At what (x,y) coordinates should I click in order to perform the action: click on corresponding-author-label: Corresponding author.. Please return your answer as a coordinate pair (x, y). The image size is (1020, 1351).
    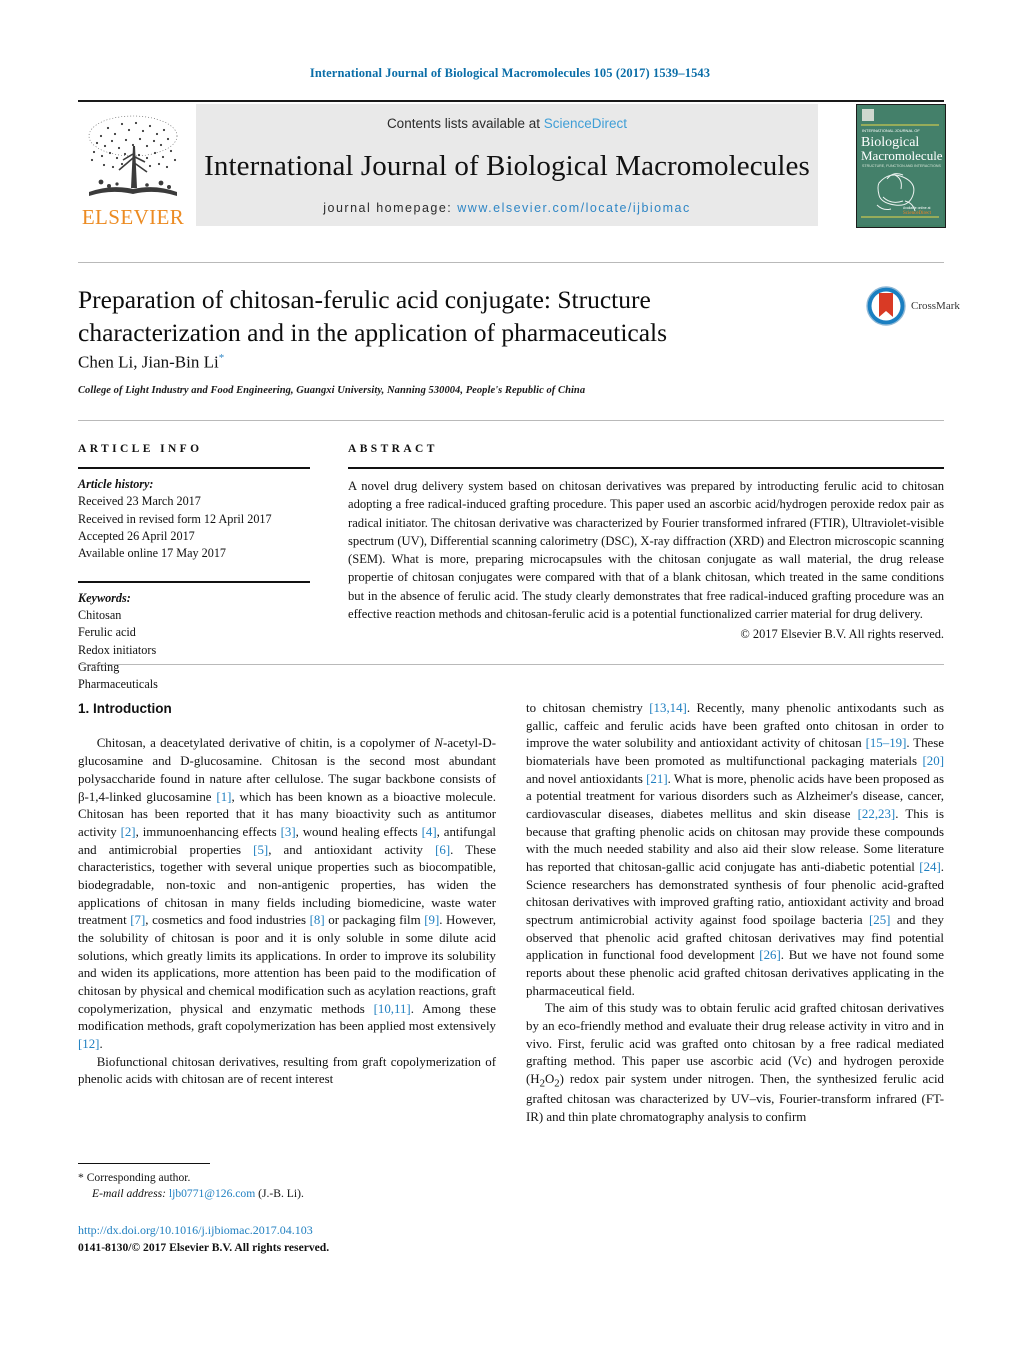
    Looking at the image, I should click on (138, 1177).